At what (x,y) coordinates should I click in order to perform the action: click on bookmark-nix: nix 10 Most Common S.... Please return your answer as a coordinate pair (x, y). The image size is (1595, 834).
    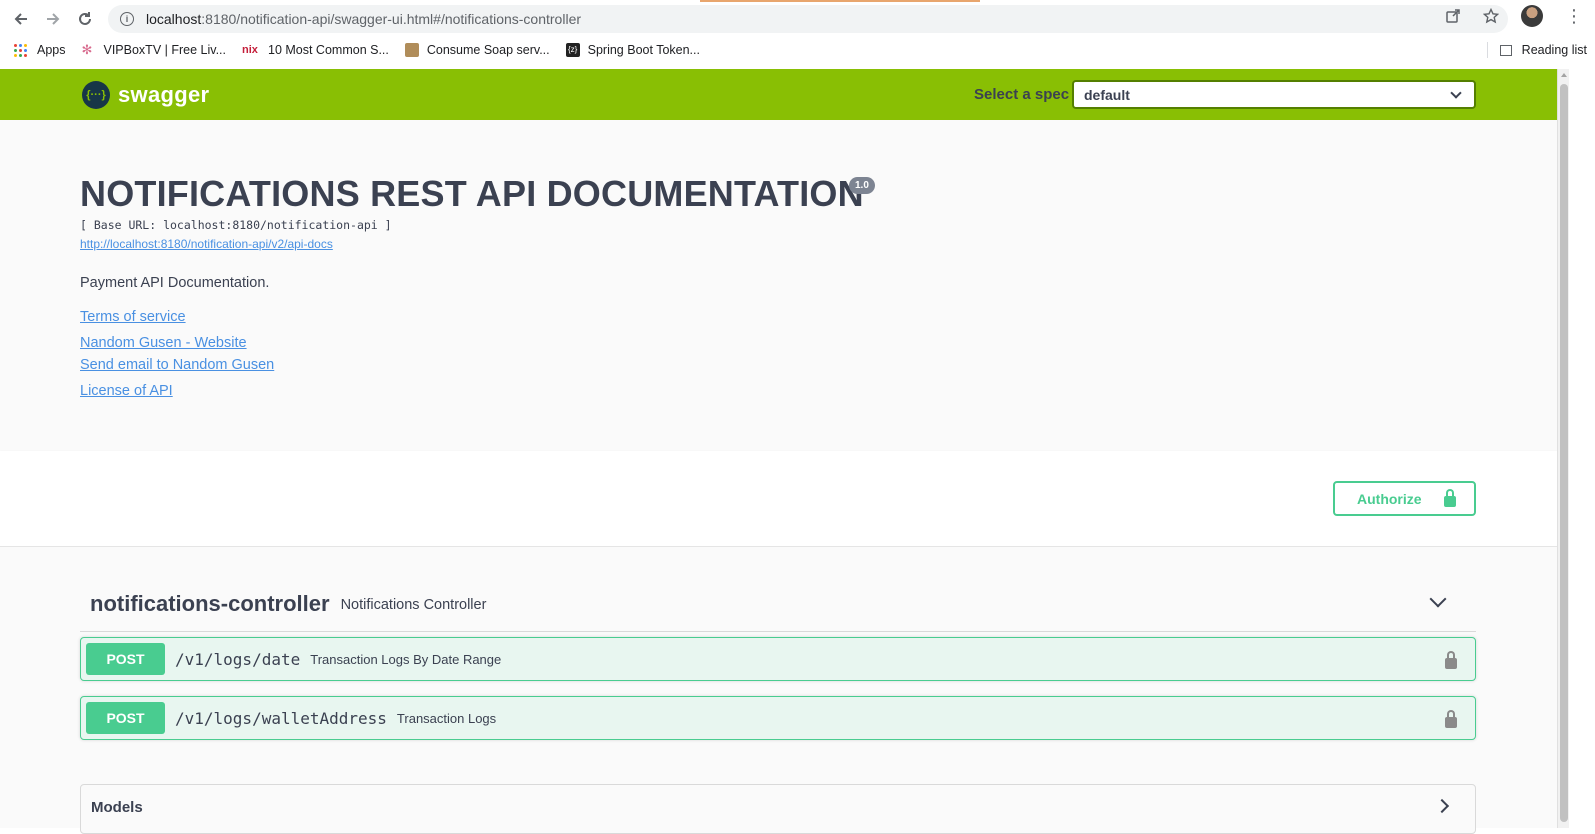
    Looking at the image, I should click on (315, 50).